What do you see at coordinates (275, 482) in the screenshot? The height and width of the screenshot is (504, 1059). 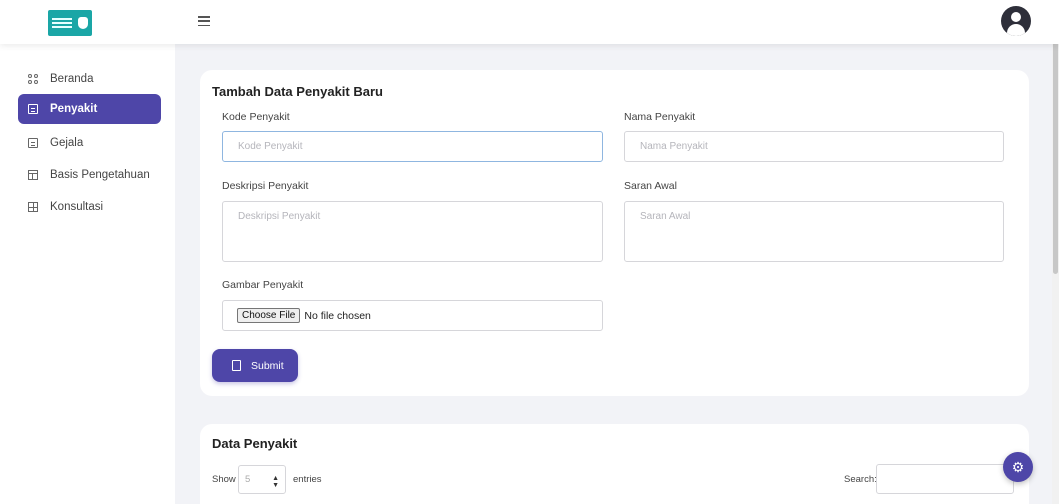 I see `select-arrows-icon: ▲ ▼` at bounding box center [275, 482].